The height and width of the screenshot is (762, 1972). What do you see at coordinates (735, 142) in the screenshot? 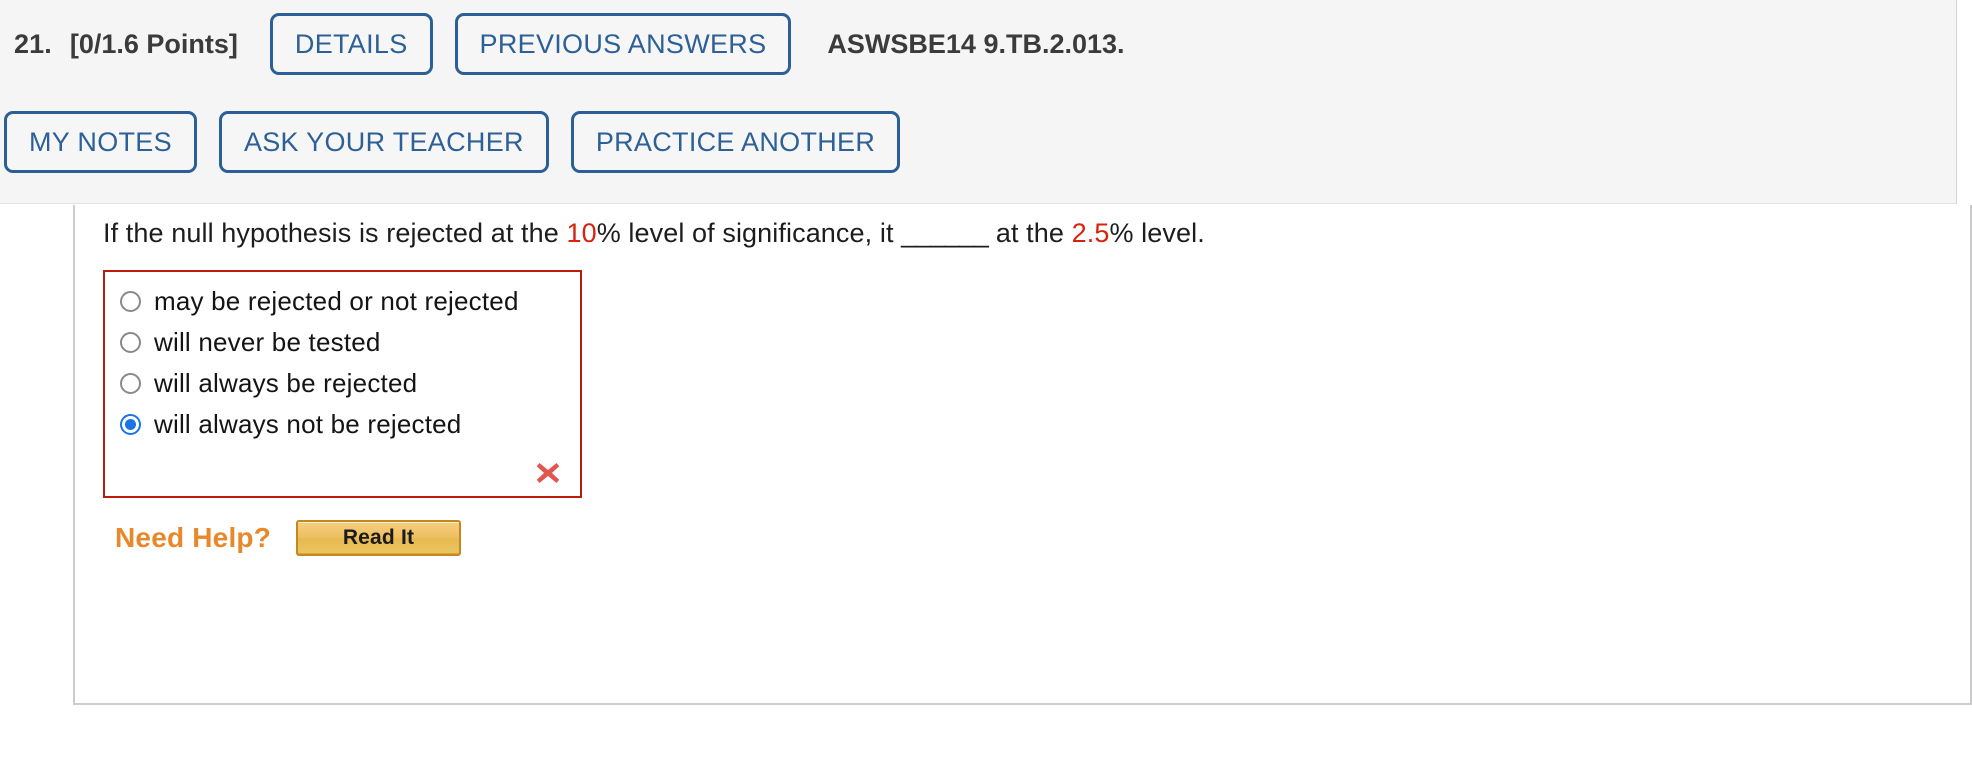
I see `practice-another-button: PRACTICE ANOTHER` at bounding box center [735, 142].